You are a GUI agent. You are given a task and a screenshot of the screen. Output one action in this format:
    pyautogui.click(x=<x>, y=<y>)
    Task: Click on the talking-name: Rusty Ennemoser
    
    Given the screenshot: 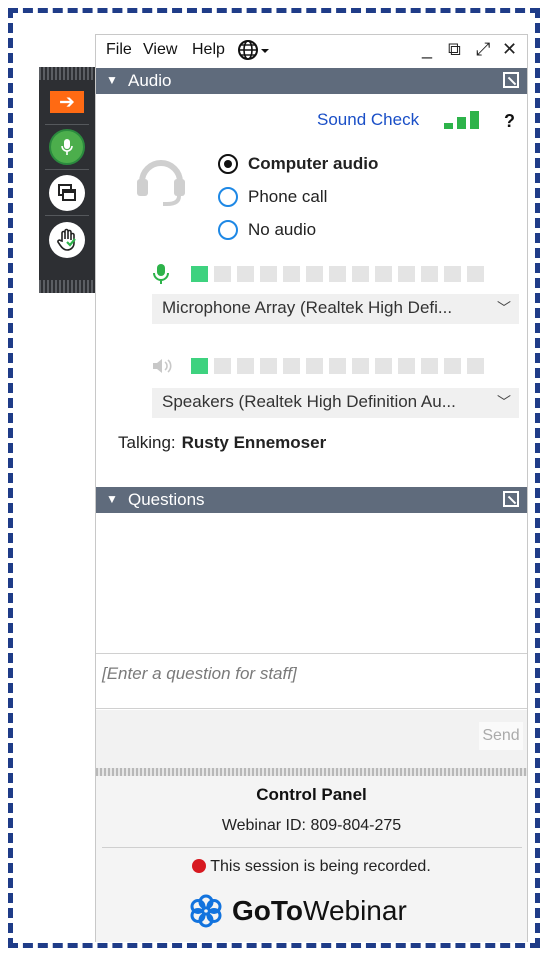 What is the action you would take?
    pyautogui.click(x=254, y=442)
    